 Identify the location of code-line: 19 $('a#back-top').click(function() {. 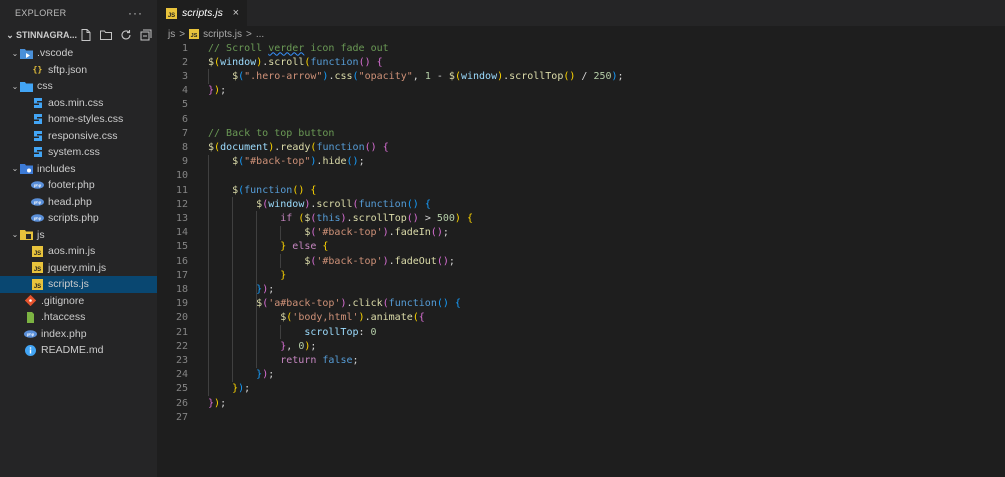
(309, 304).